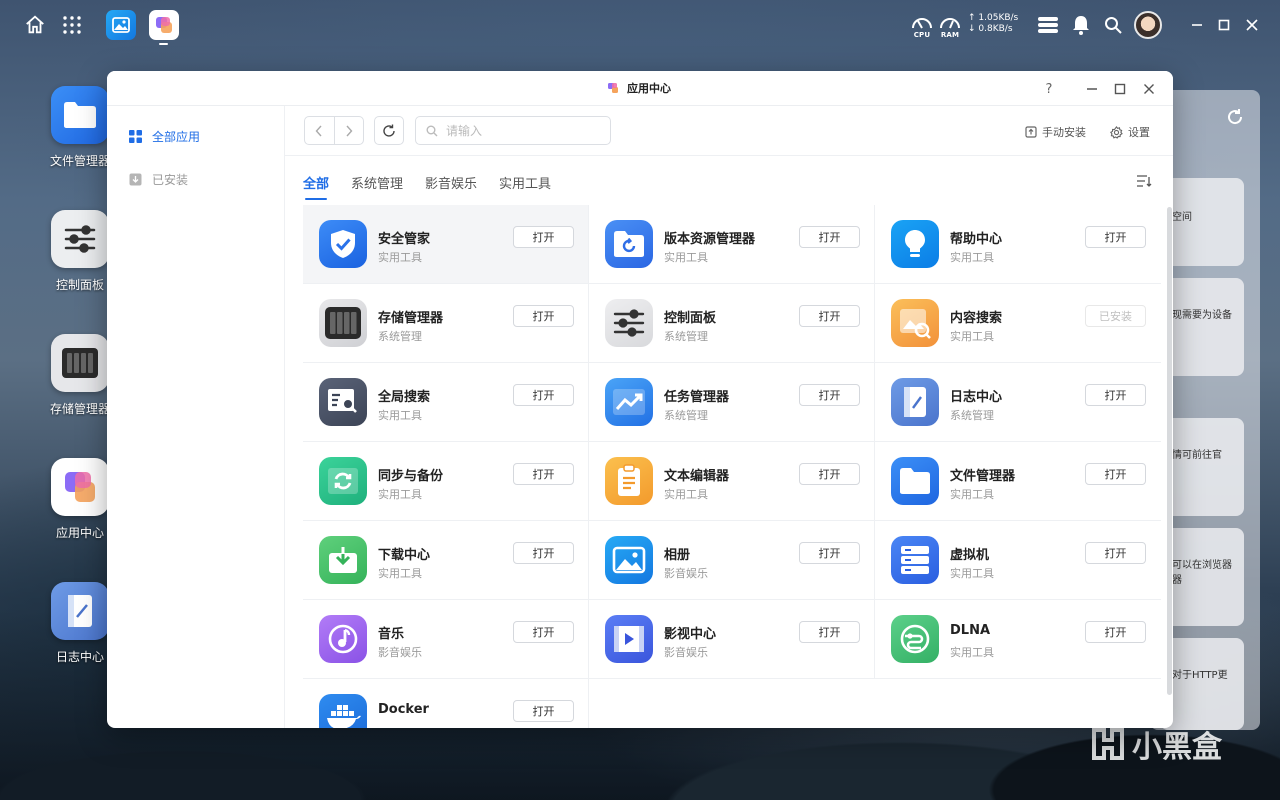 This screenshot has height=800, width=1280. Describe the element at coordinates (629, 481) in the screenshot. I see `clipboard-icon` at that location.